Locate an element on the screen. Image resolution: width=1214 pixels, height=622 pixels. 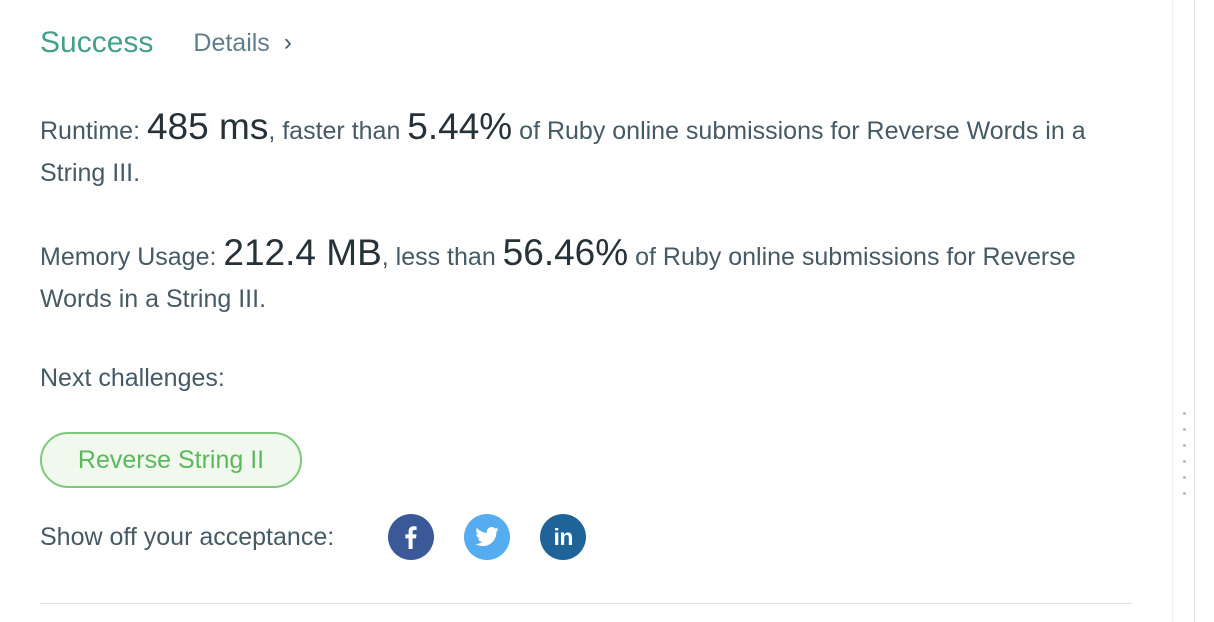
facebook-icon is located at coordinates (411, 537).